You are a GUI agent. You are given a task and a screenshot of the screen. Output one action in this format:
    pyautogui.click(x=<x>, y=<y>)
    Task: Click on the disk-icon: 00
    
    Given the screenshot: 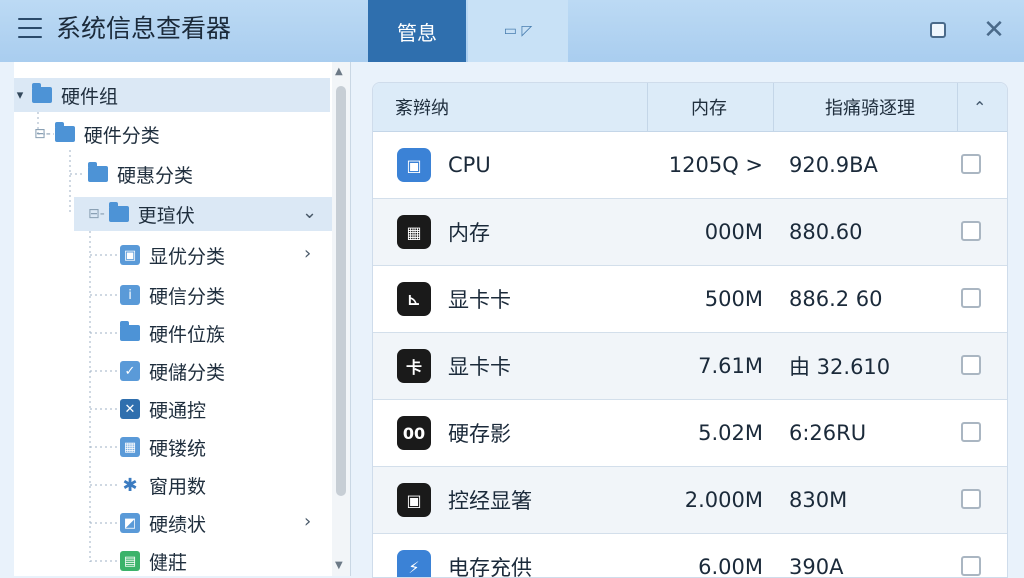 What is the action you would take?
    pyautogui.click(x=414, y=433)
    